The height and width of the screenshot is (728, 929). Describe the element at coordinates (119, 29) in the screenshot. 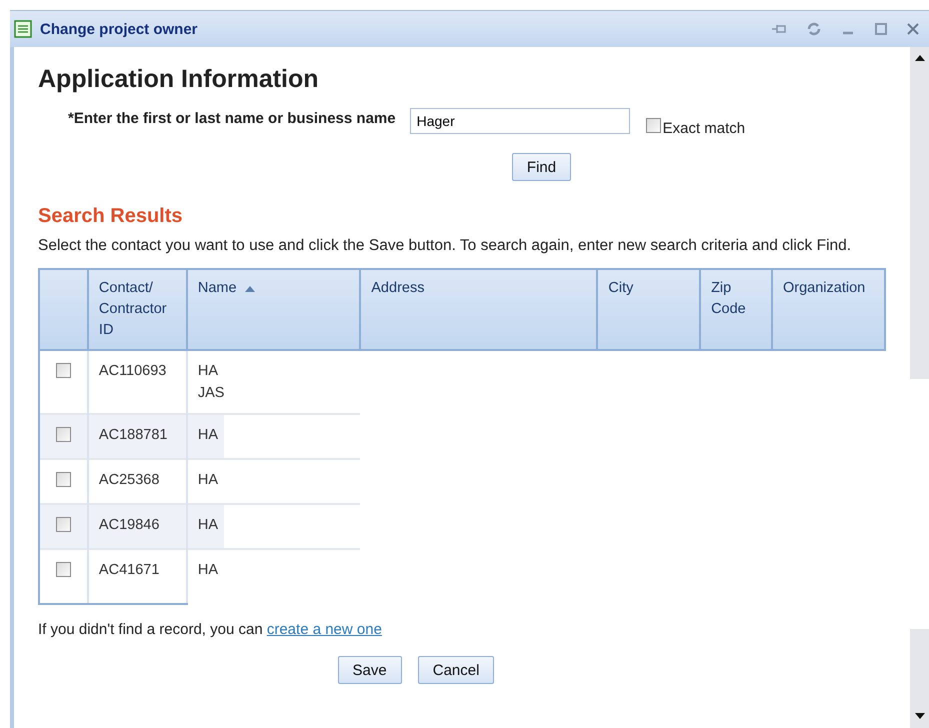

I see `window-title: Change project owner` at that location.